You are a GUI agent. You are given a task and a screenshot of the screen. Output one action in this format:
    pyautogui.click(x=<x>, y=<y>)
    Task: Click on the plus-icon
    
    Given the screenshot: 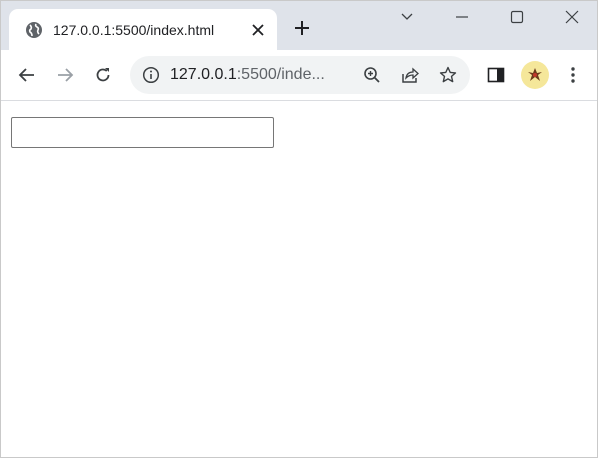 What is the action you would take?
    pyautogui.click(x=302, y=28)
    